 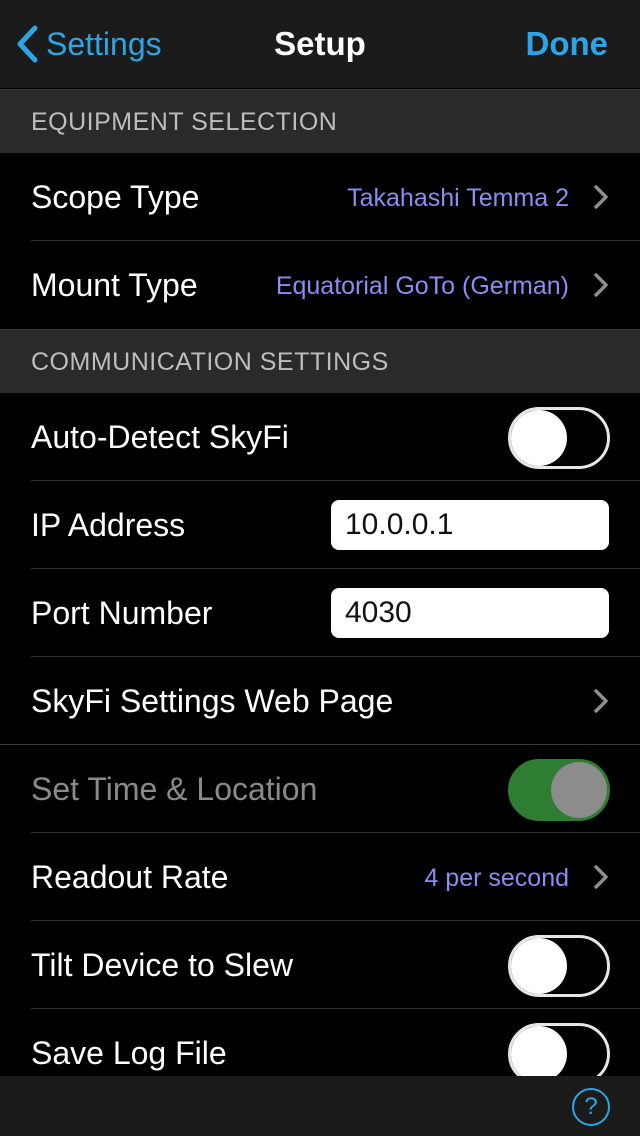 What do you see at coordinates (160, 437) in the screenshot?
I see `auto-detect-label: Auto-Detect SkyFi` at bounding box center [160, 437].